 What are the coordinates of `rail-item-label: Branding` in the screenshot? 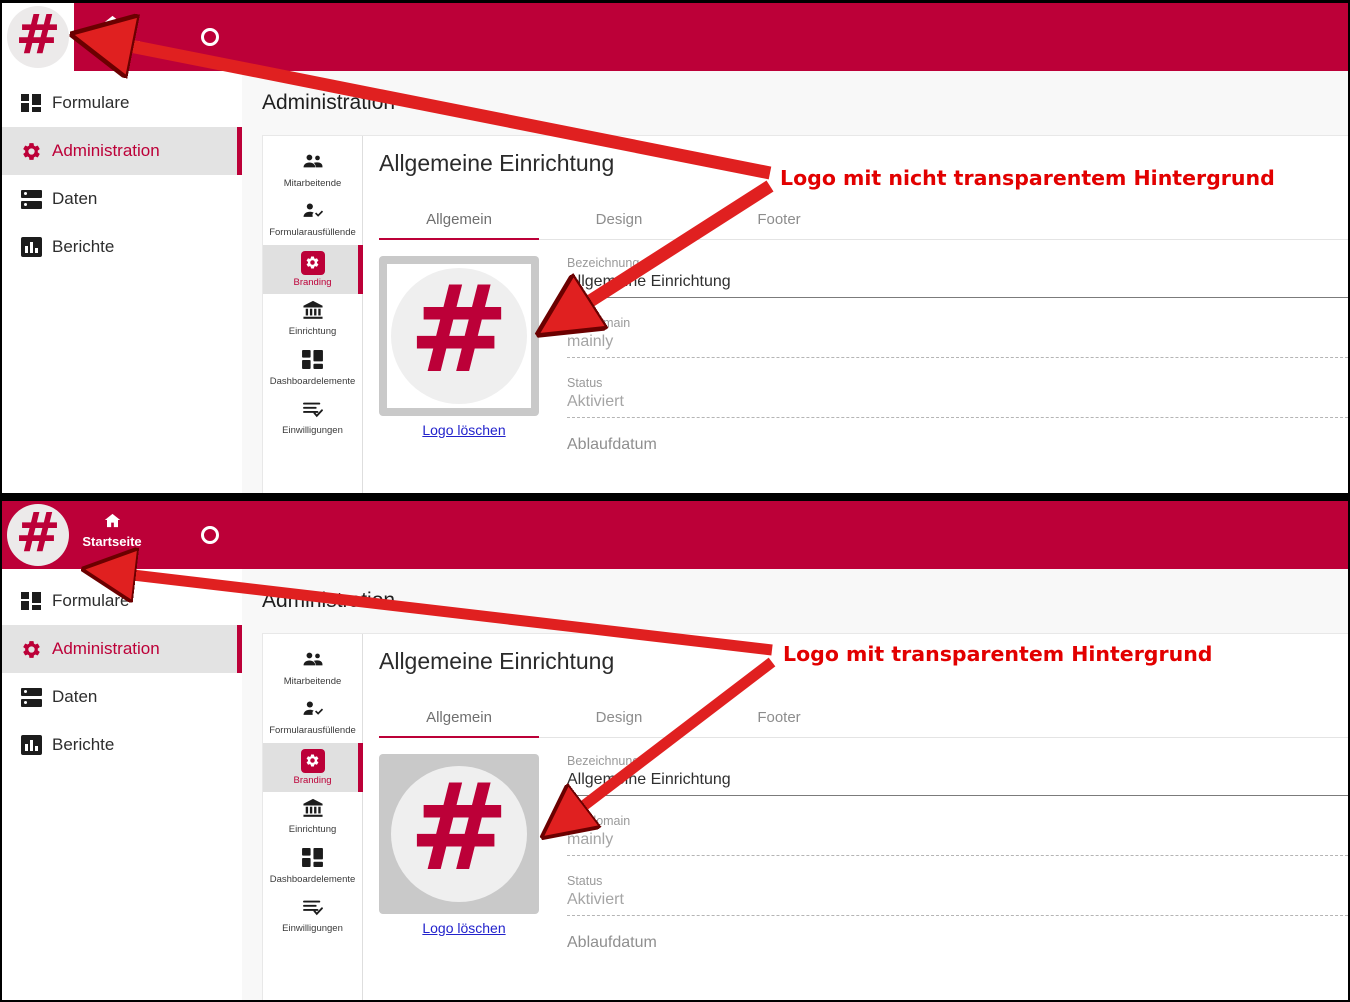 It's located at (312, 282).